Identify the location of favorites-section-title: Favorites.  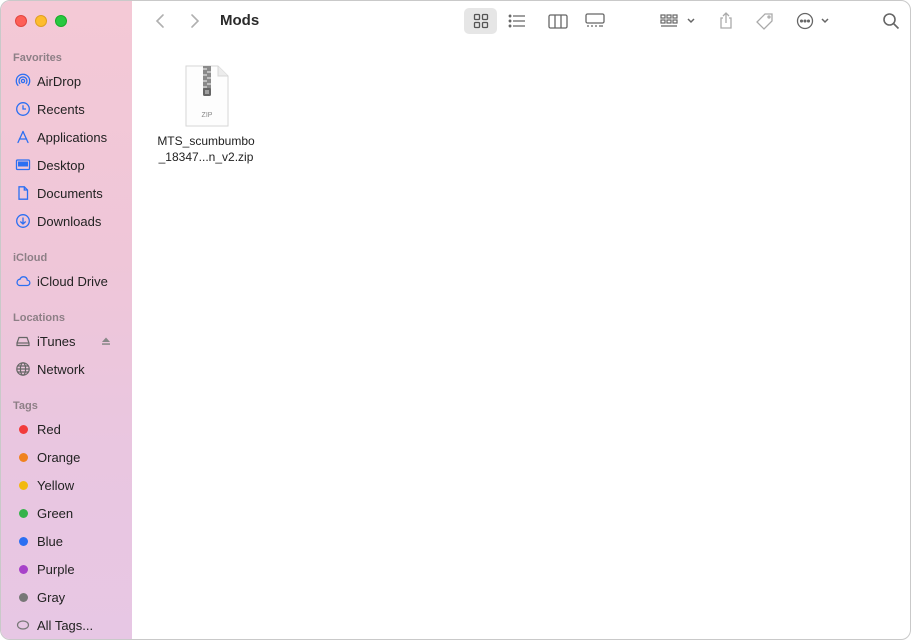
(37, 58).